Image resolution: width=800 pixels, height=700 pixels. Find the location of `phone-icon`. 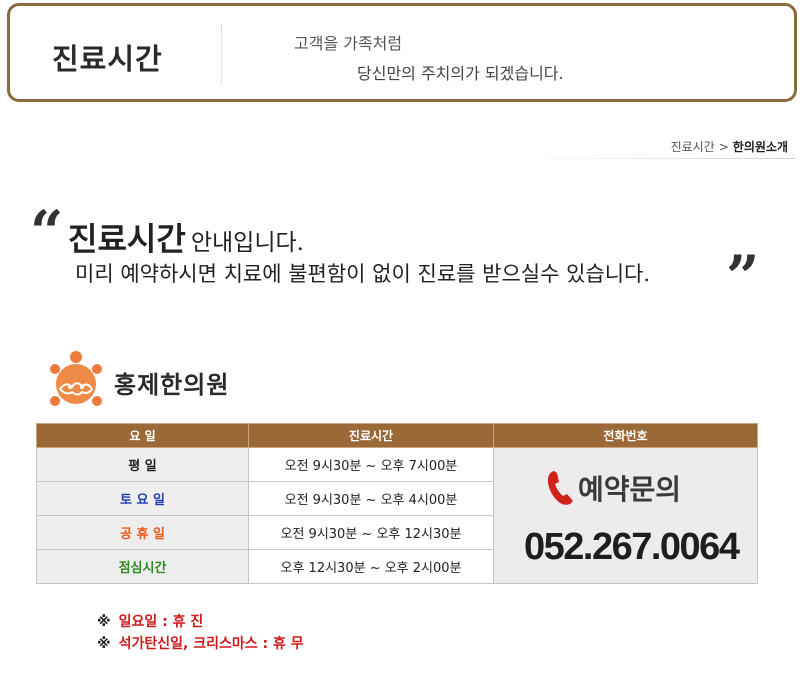

phone-icon is located at coordinates (560, 488).